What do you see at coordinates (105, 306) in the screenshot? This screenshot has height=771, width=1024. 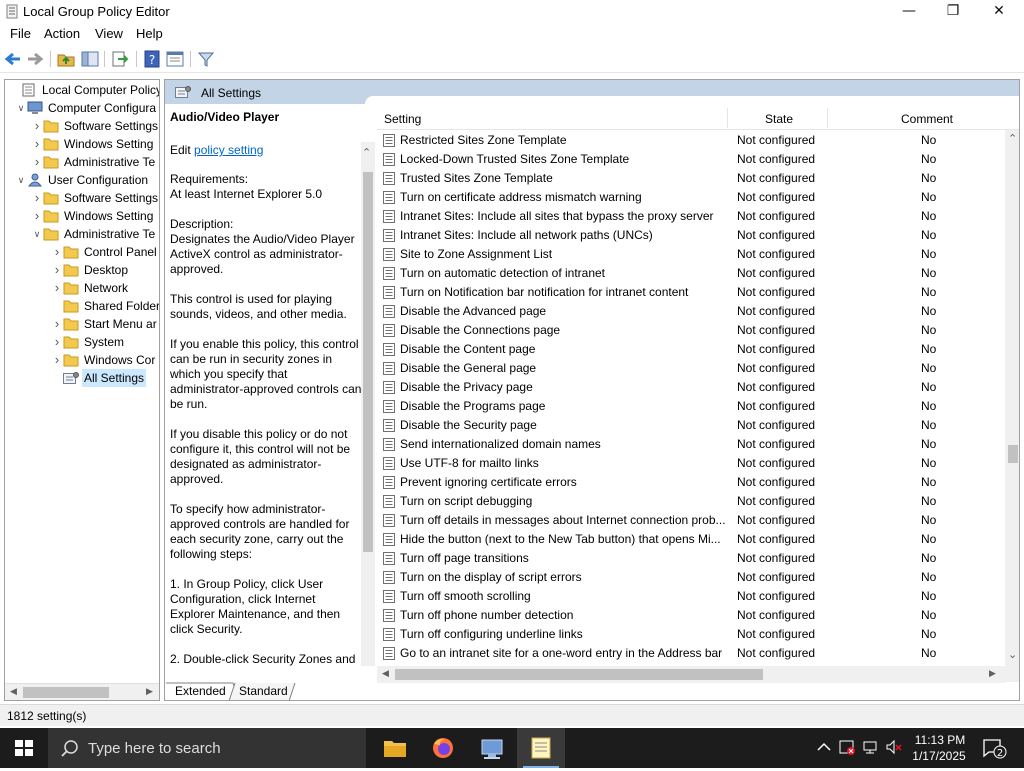 I see `tree-node-shared-folder: Shared Folder` at bounding box center [105, 306].